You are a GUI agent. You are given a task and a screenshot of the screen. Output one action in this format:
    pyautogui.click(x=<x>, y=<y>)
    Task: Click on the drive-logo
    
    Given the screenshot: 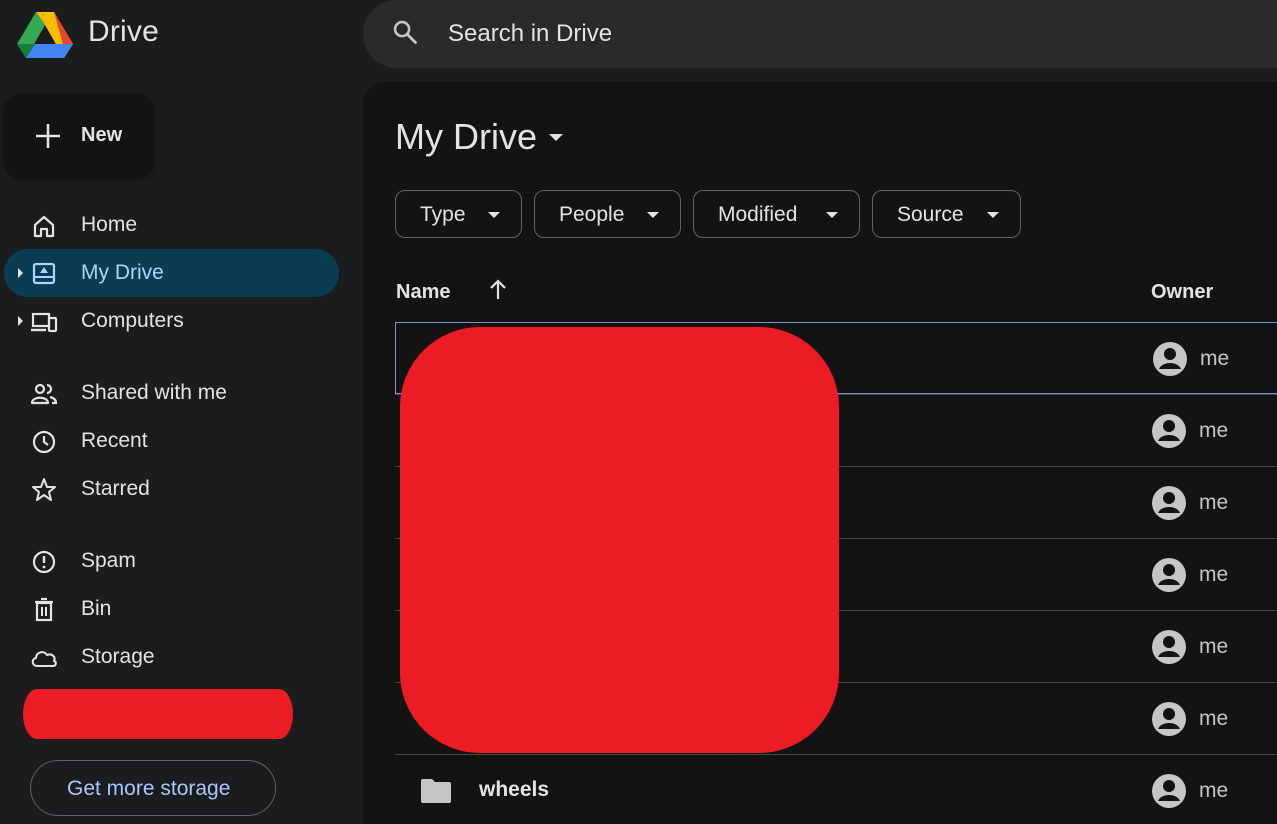 What is the action you would take?
    pyautogui.click(x=45, y=34)
    